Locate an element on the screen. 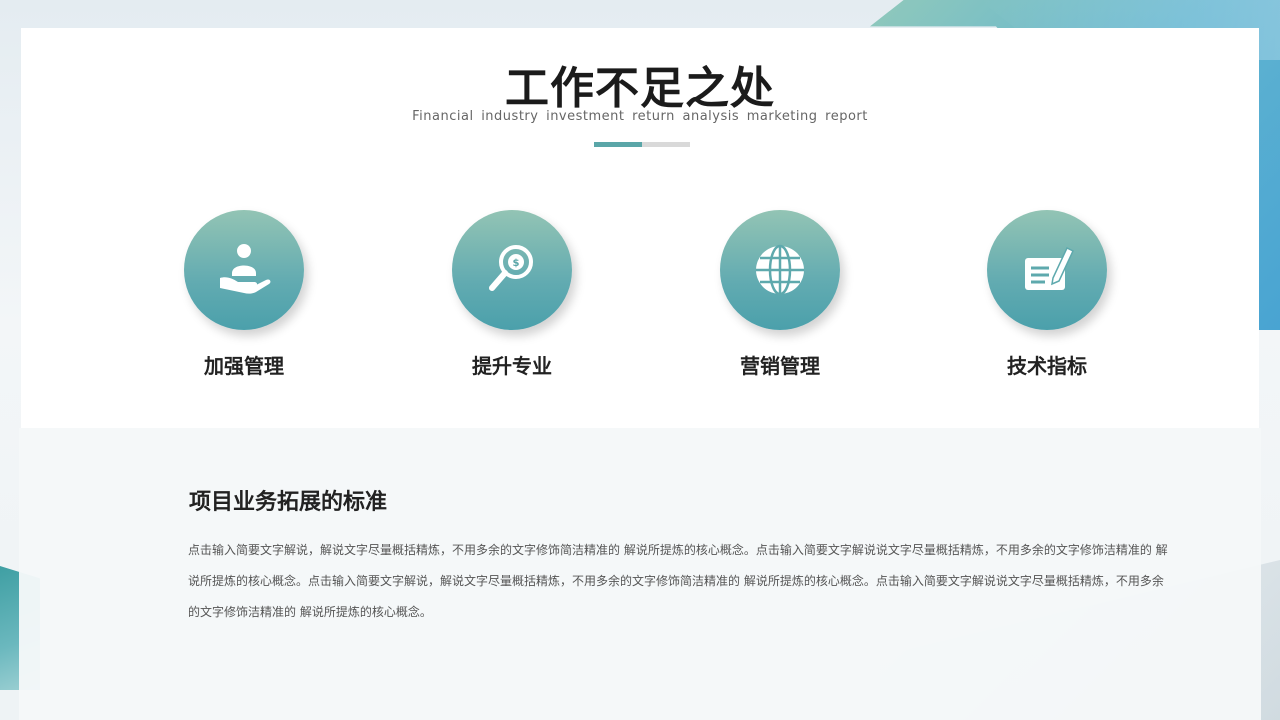  feature-label: 加强管理 is located at coordinates (244, 366).